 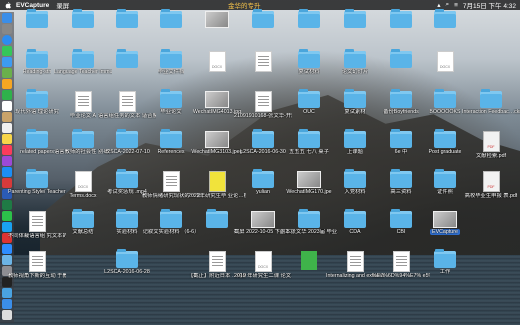 What do you see at coordinates (171, 72) in the screenshot?
I see `desktop-item-label: 毕业文件档` at bounding box center [171, 72].